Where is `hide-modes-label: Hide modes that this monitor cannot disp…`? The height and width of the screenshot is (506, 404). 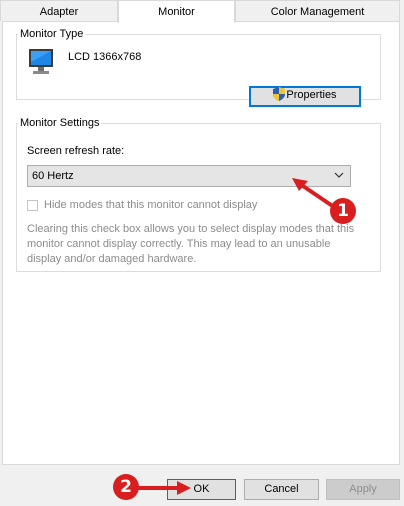
hide-modes-label: Hide modes that this monitor cannot disp… is located at coordinates (151, 205).